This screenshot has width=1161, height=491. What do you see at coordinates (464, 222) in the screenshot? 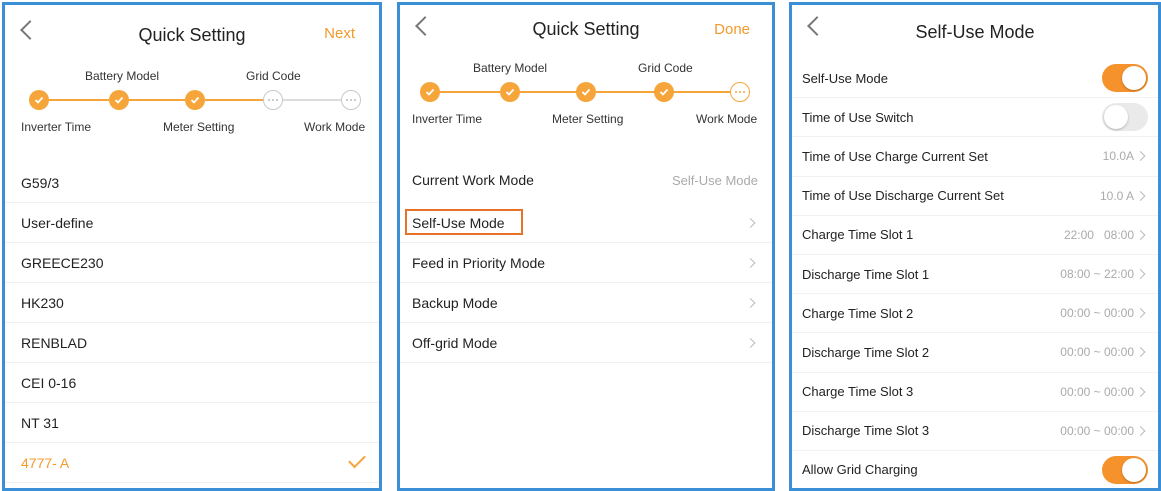
I see `highlight-box` at bounding box center [464, 222].